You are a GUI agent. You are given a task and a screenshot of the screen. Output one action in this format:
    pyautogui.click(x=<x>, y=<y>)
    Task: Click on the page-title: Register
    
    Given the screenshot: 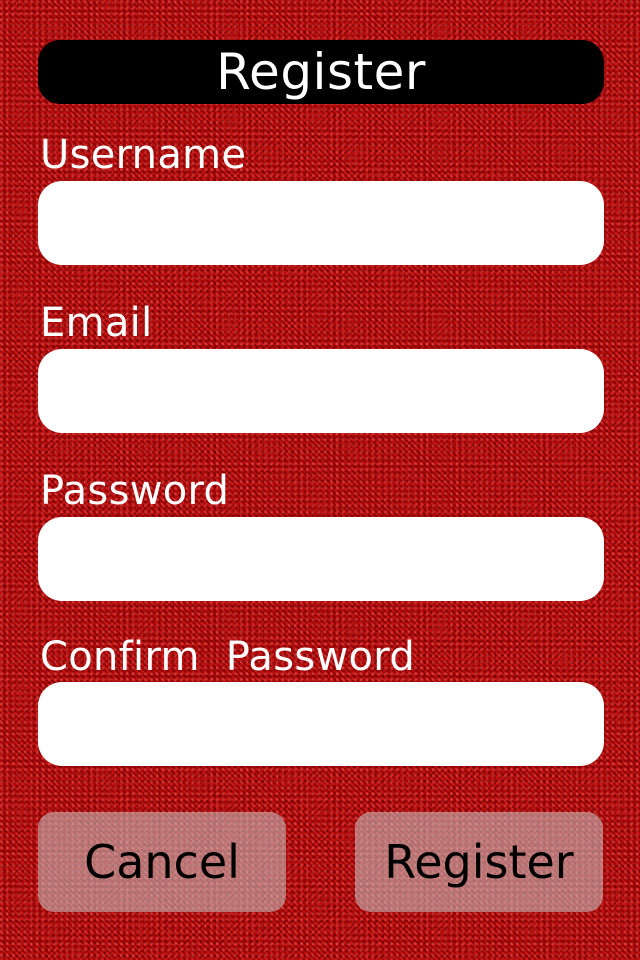 What is the action you would take?
    pyautogui.click(x=321, y=72)
    